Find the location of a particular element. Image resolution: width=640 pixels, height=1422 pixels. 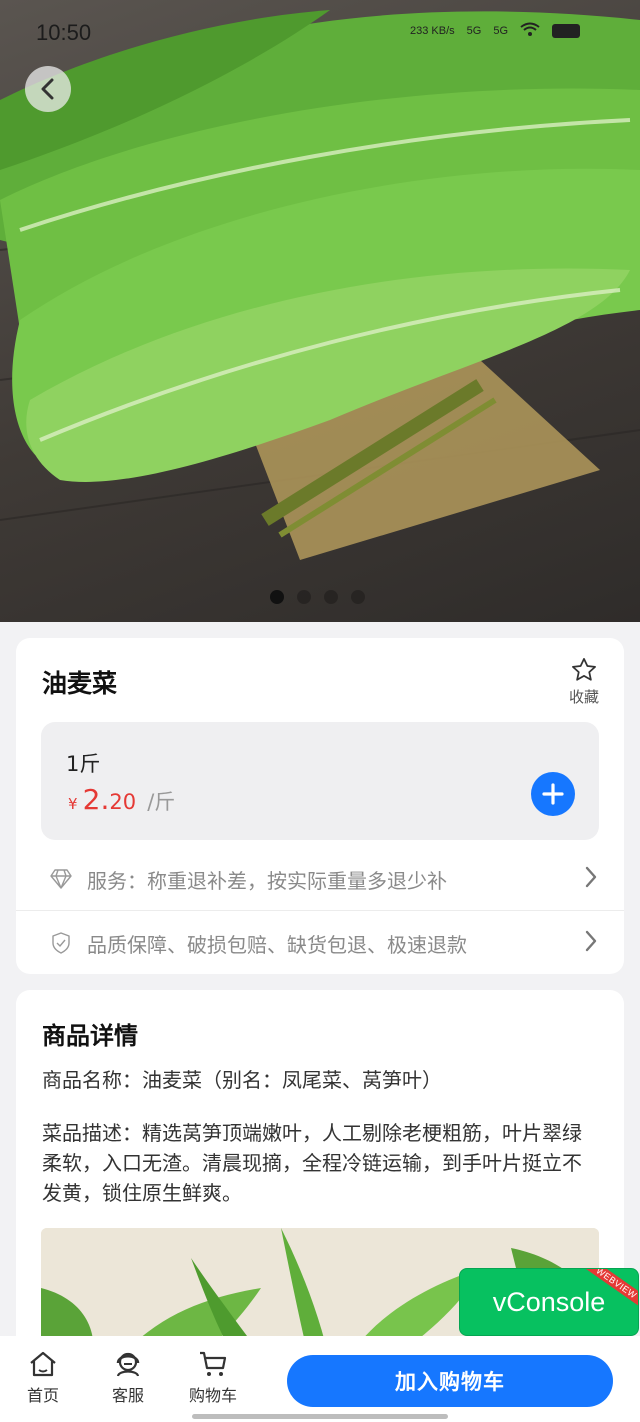

wifi-icon is located at coordinates (530, 30).